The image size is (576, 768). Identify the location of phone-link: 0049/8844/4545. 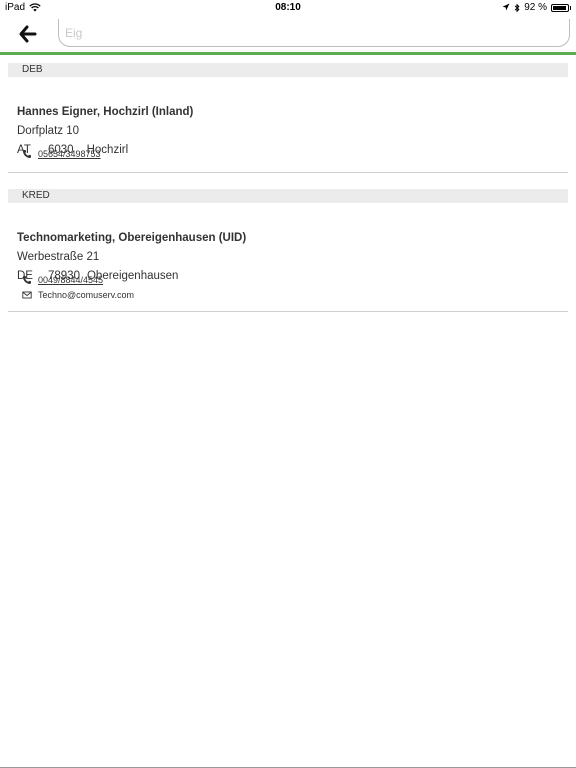
(70, 280).